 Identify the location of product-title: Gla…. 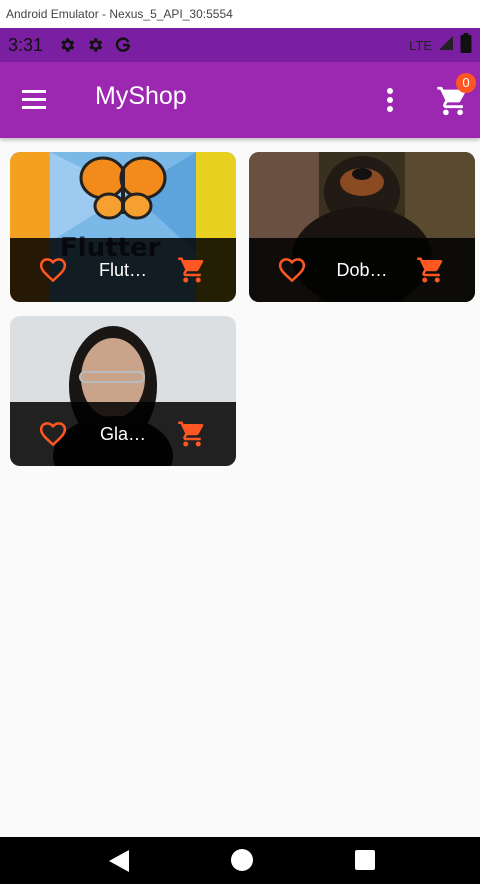
(122, 434).